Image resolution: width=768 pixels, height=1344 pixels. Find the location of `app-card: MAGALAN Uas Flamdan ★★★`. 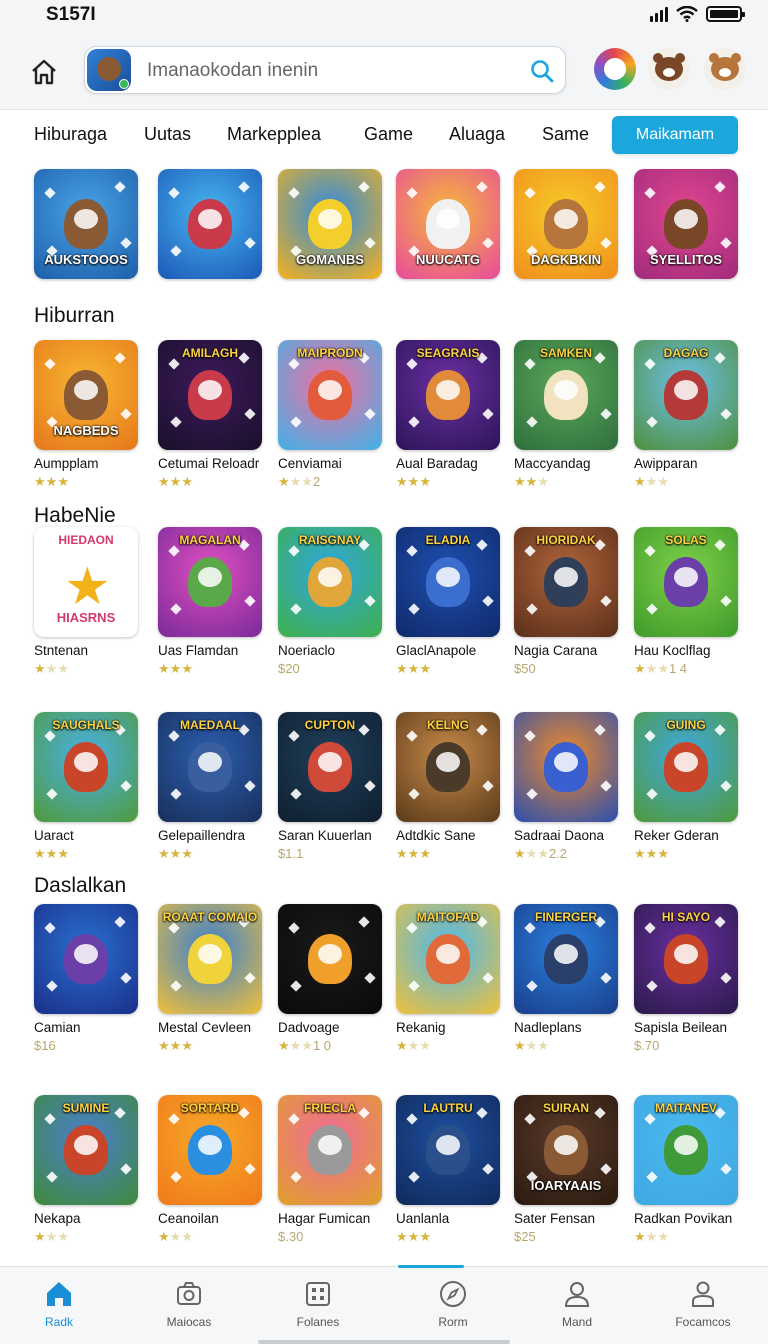

app-card: MAGALAN Uas Flamdan ★★★ is located at coordinates (211, 602).